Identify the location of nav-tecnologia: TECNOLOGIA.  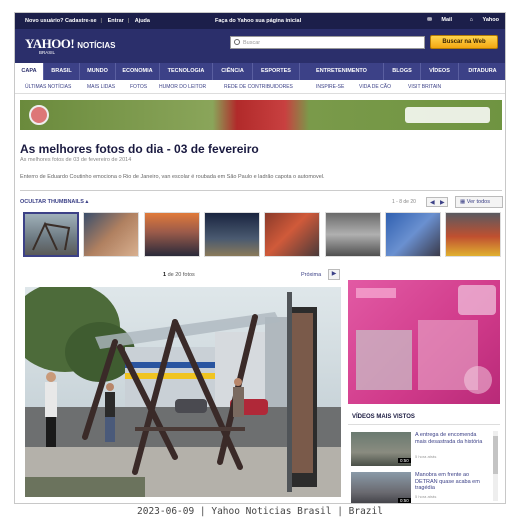
(186, 71).